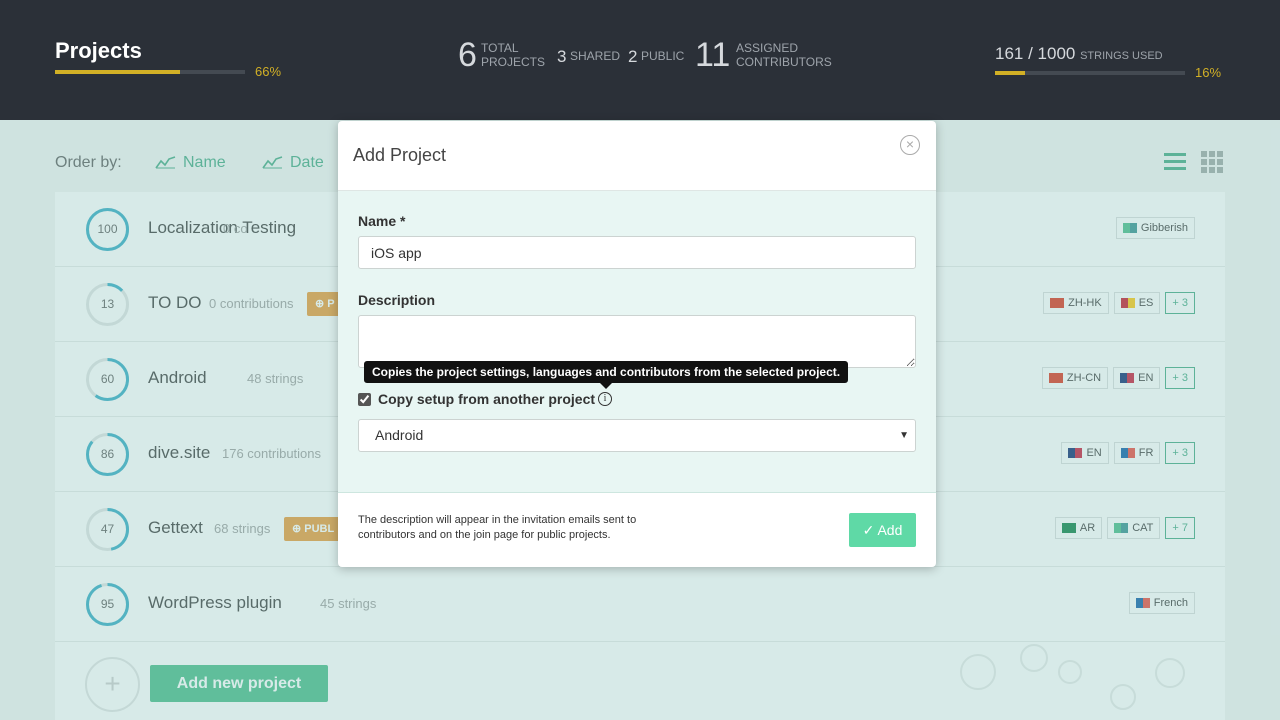 The height and width of the screenshot is (720, 1280). Describe the element at coordinates (397, 300) in the screenshot. I see `description-label: Description` at that location.